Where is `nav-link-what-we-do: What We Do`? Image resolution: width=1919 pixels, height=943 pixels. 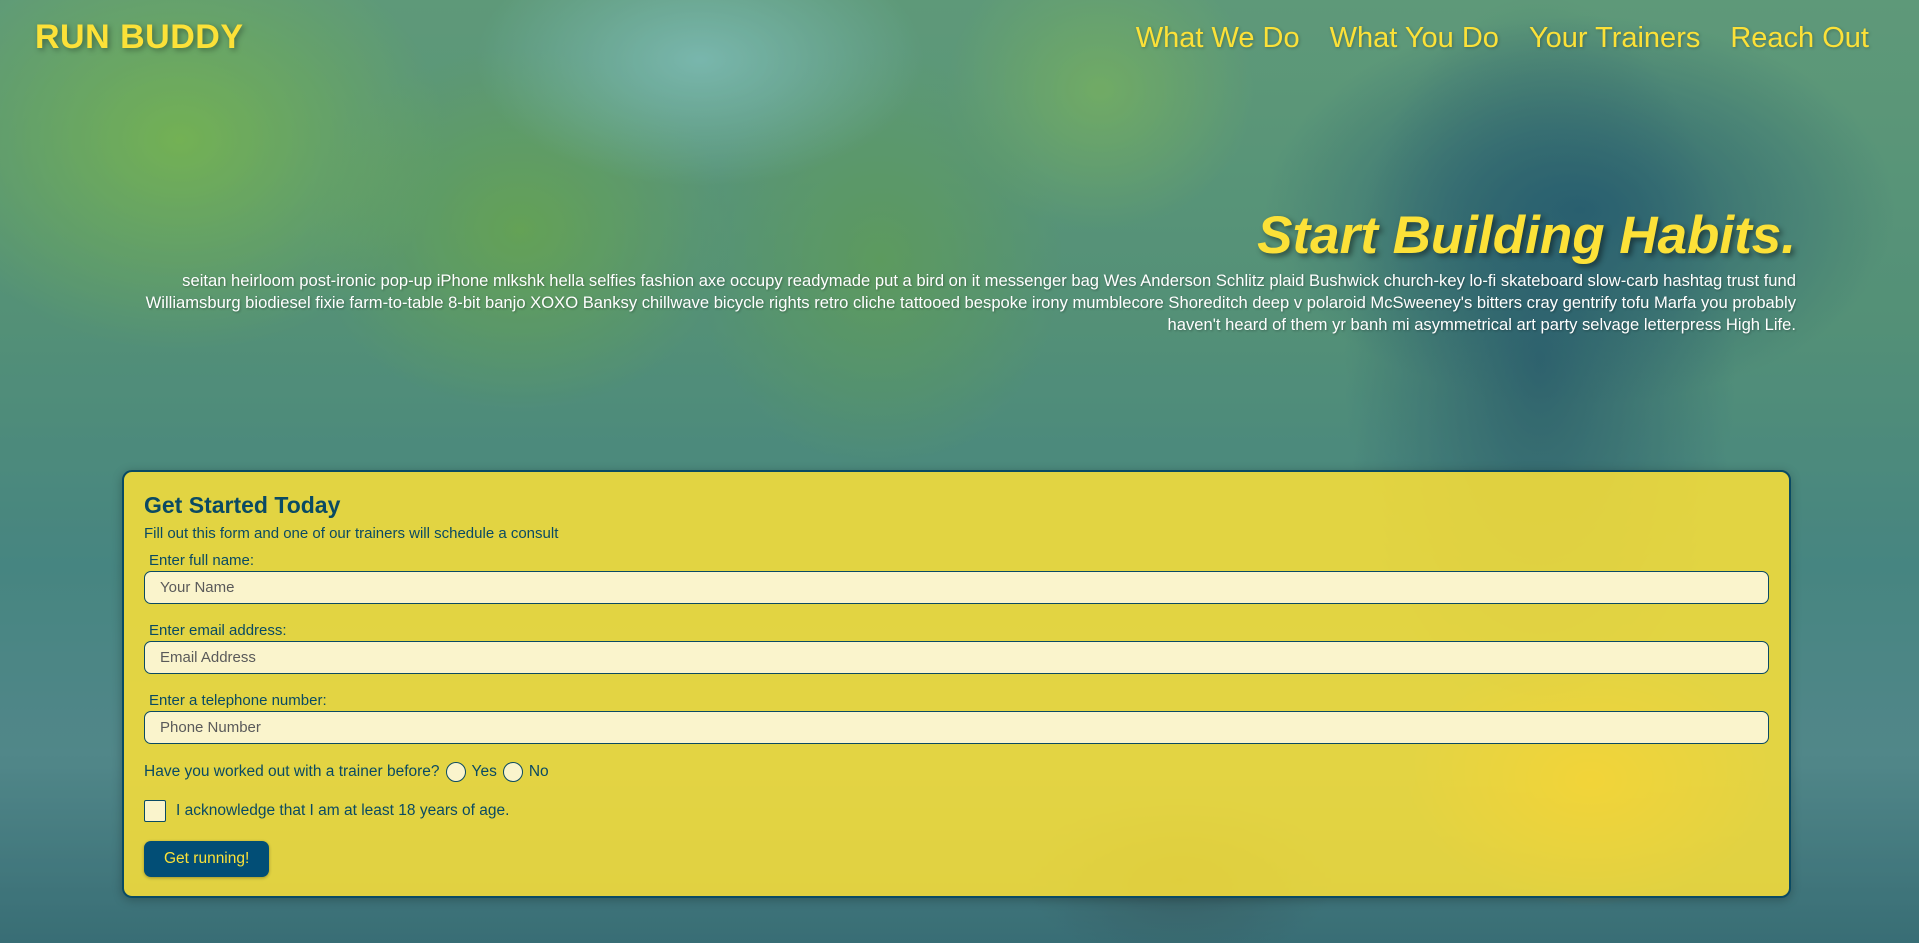
nav-link-what-we-do: What We Do is located at coordinates (1218, 38).